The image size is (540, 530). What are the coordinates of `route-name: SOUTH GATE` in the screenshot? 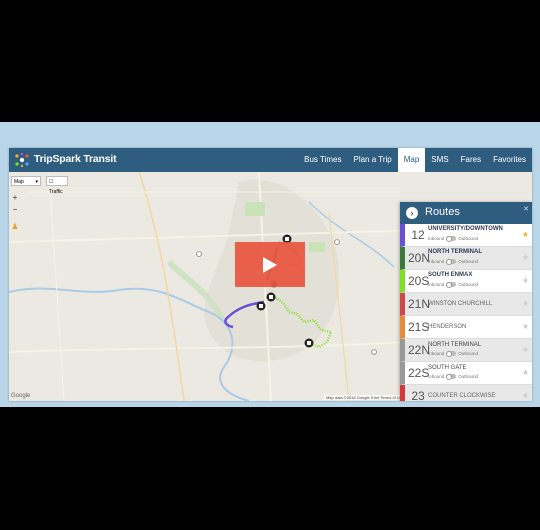 It's located at (447, 368).